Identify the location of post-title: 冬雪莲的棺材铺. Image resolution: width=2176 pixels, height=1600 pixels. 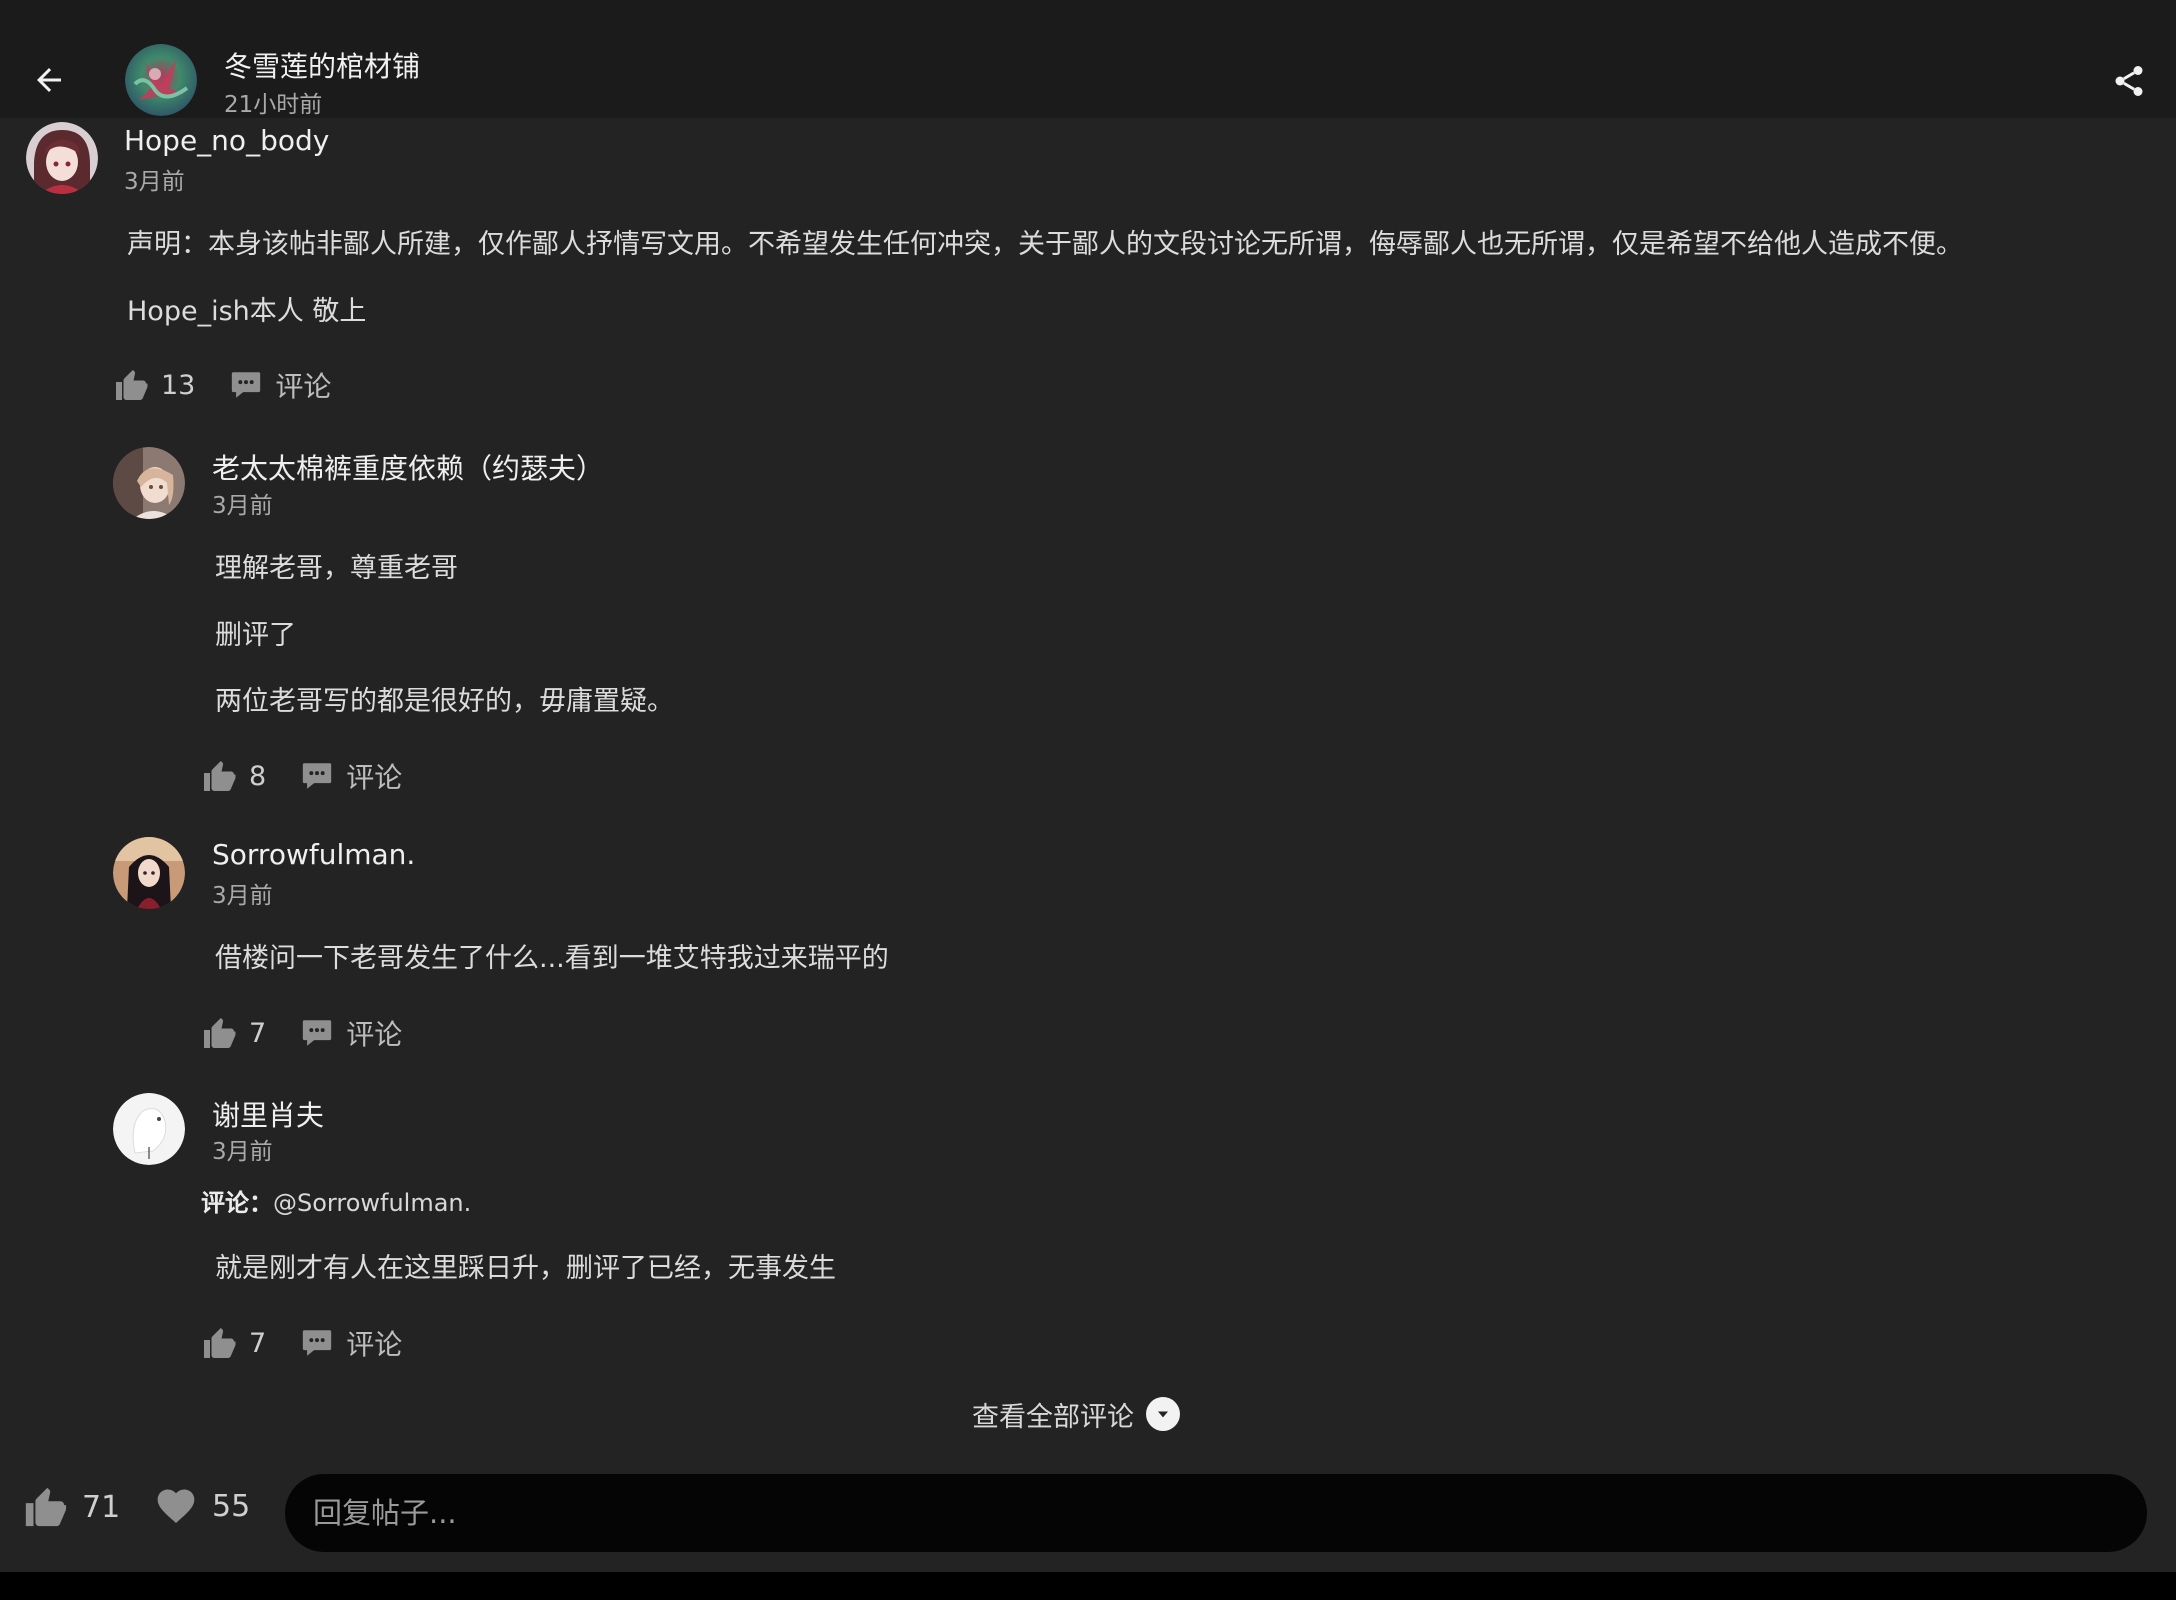
(322, 66).